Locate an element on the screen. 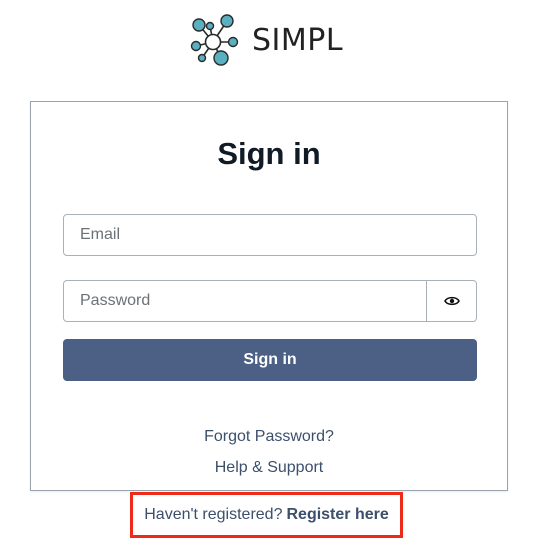 This screenshot has height=550, width=545. show-password-button is located at coordinates (452, 301).